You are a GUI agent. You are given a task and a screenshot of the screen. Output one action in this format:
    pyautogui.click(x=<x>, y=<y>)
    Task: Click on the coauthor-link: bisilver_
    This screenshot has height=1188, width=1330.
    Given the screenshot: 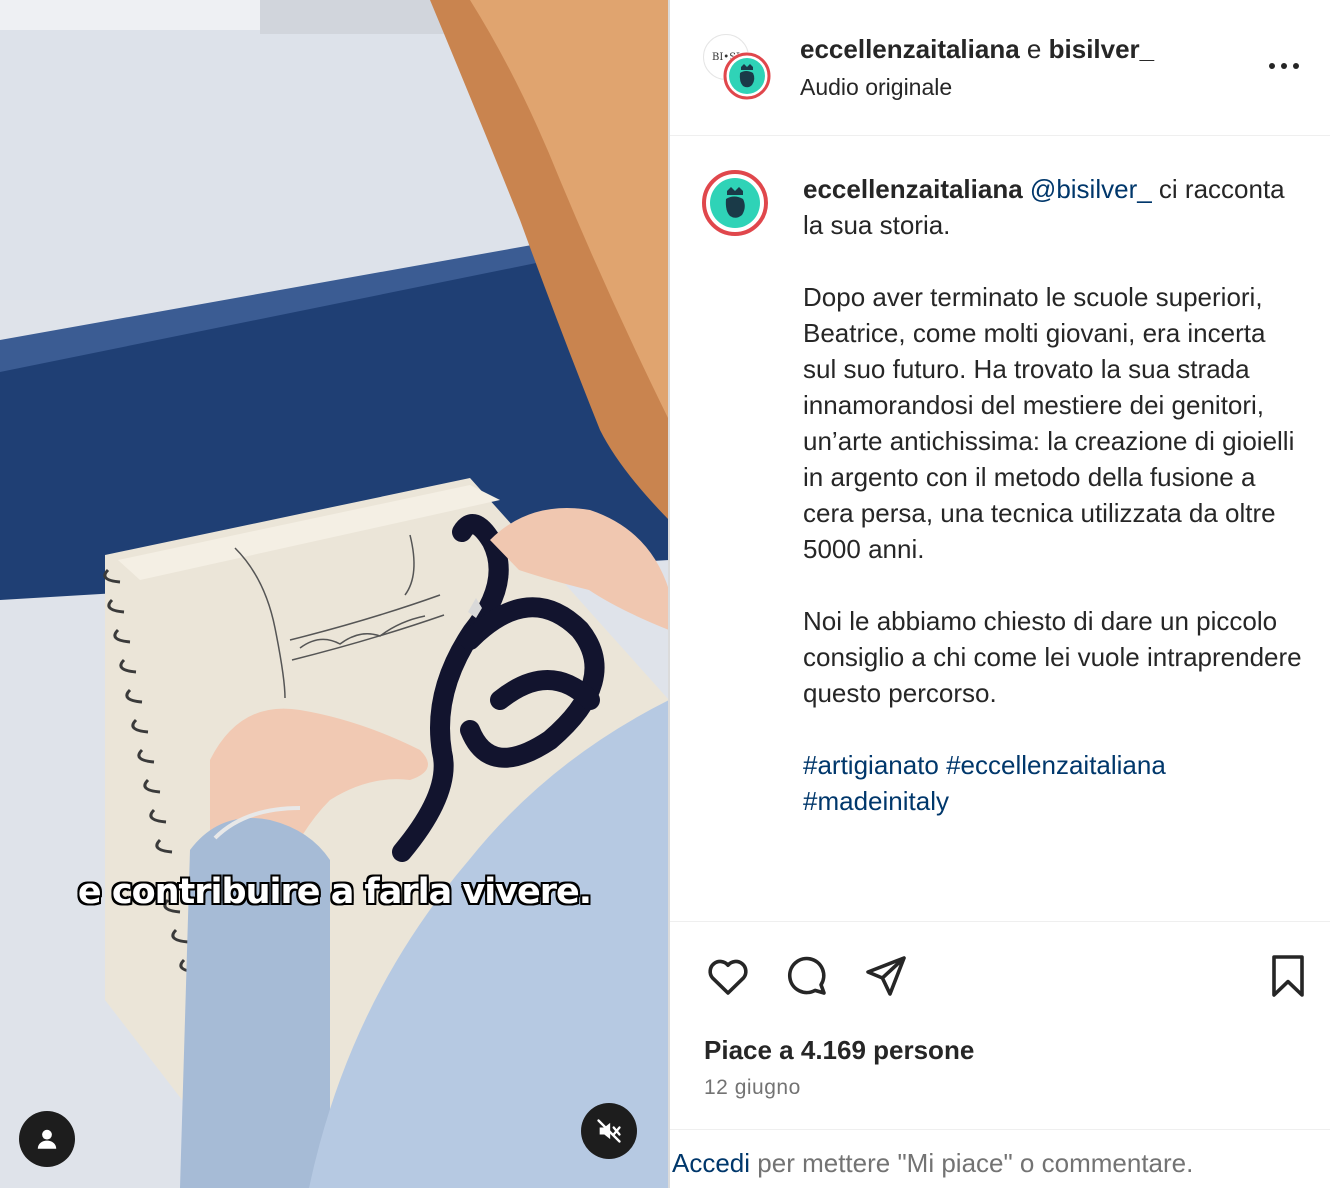 What is the action you would take?
    pyautogui.click(x=1102, y=49)
    